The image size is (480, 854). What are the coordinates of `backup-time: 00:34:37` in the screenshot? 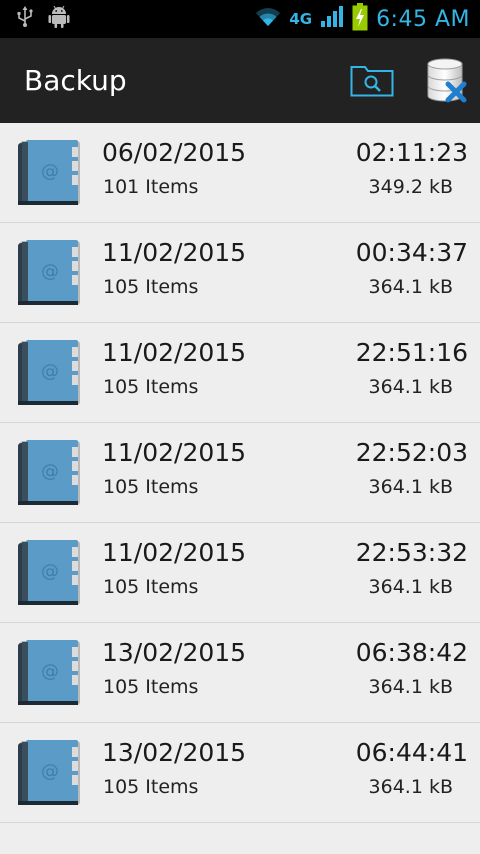 It's located at (411, 252).